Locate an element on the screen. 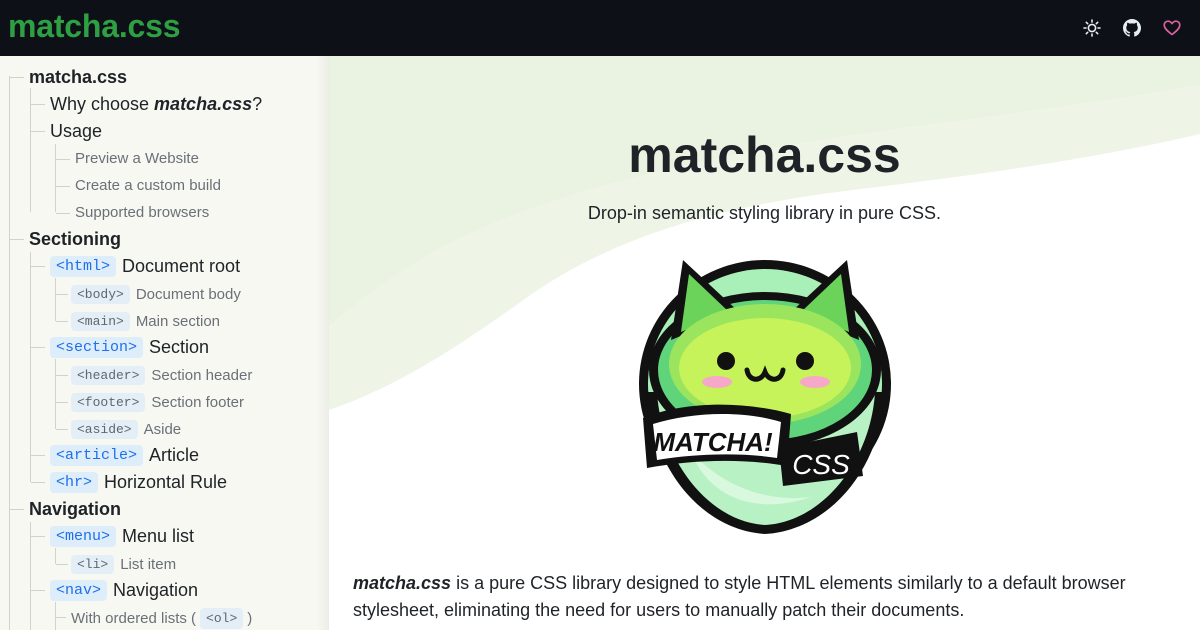 The image size is (1200, 630). sidebar-item-sectioning: Sectioning is located at coordinates (75, 239).